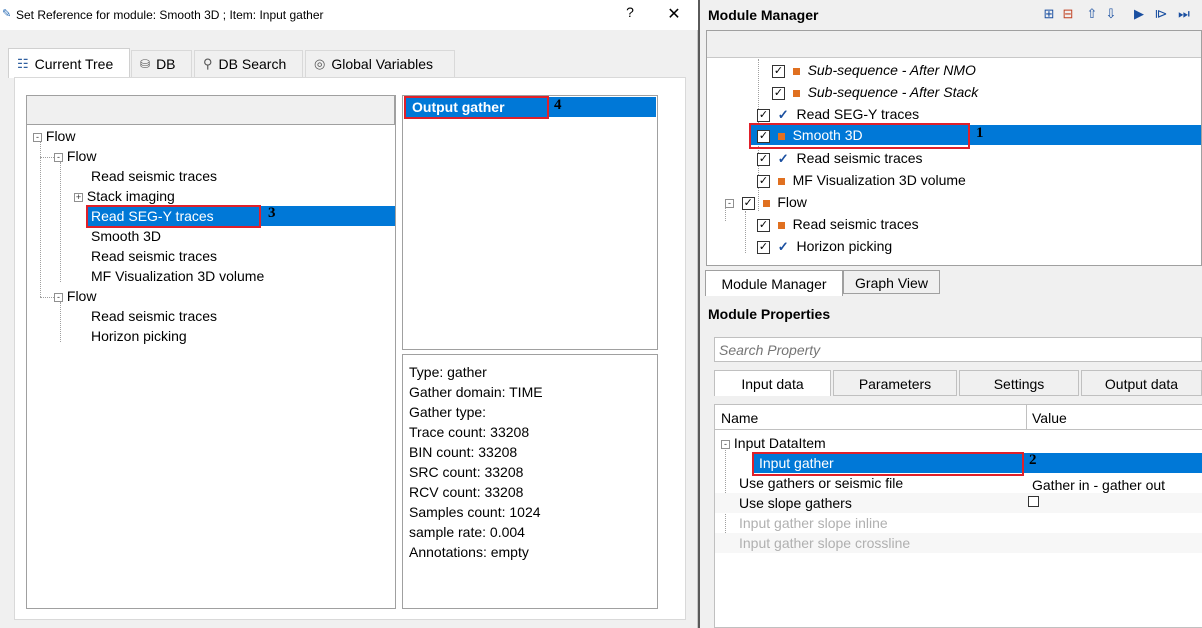  Describe the element at coordinates (958, 349) in the screenshot. I see `search-property-input` at that location.